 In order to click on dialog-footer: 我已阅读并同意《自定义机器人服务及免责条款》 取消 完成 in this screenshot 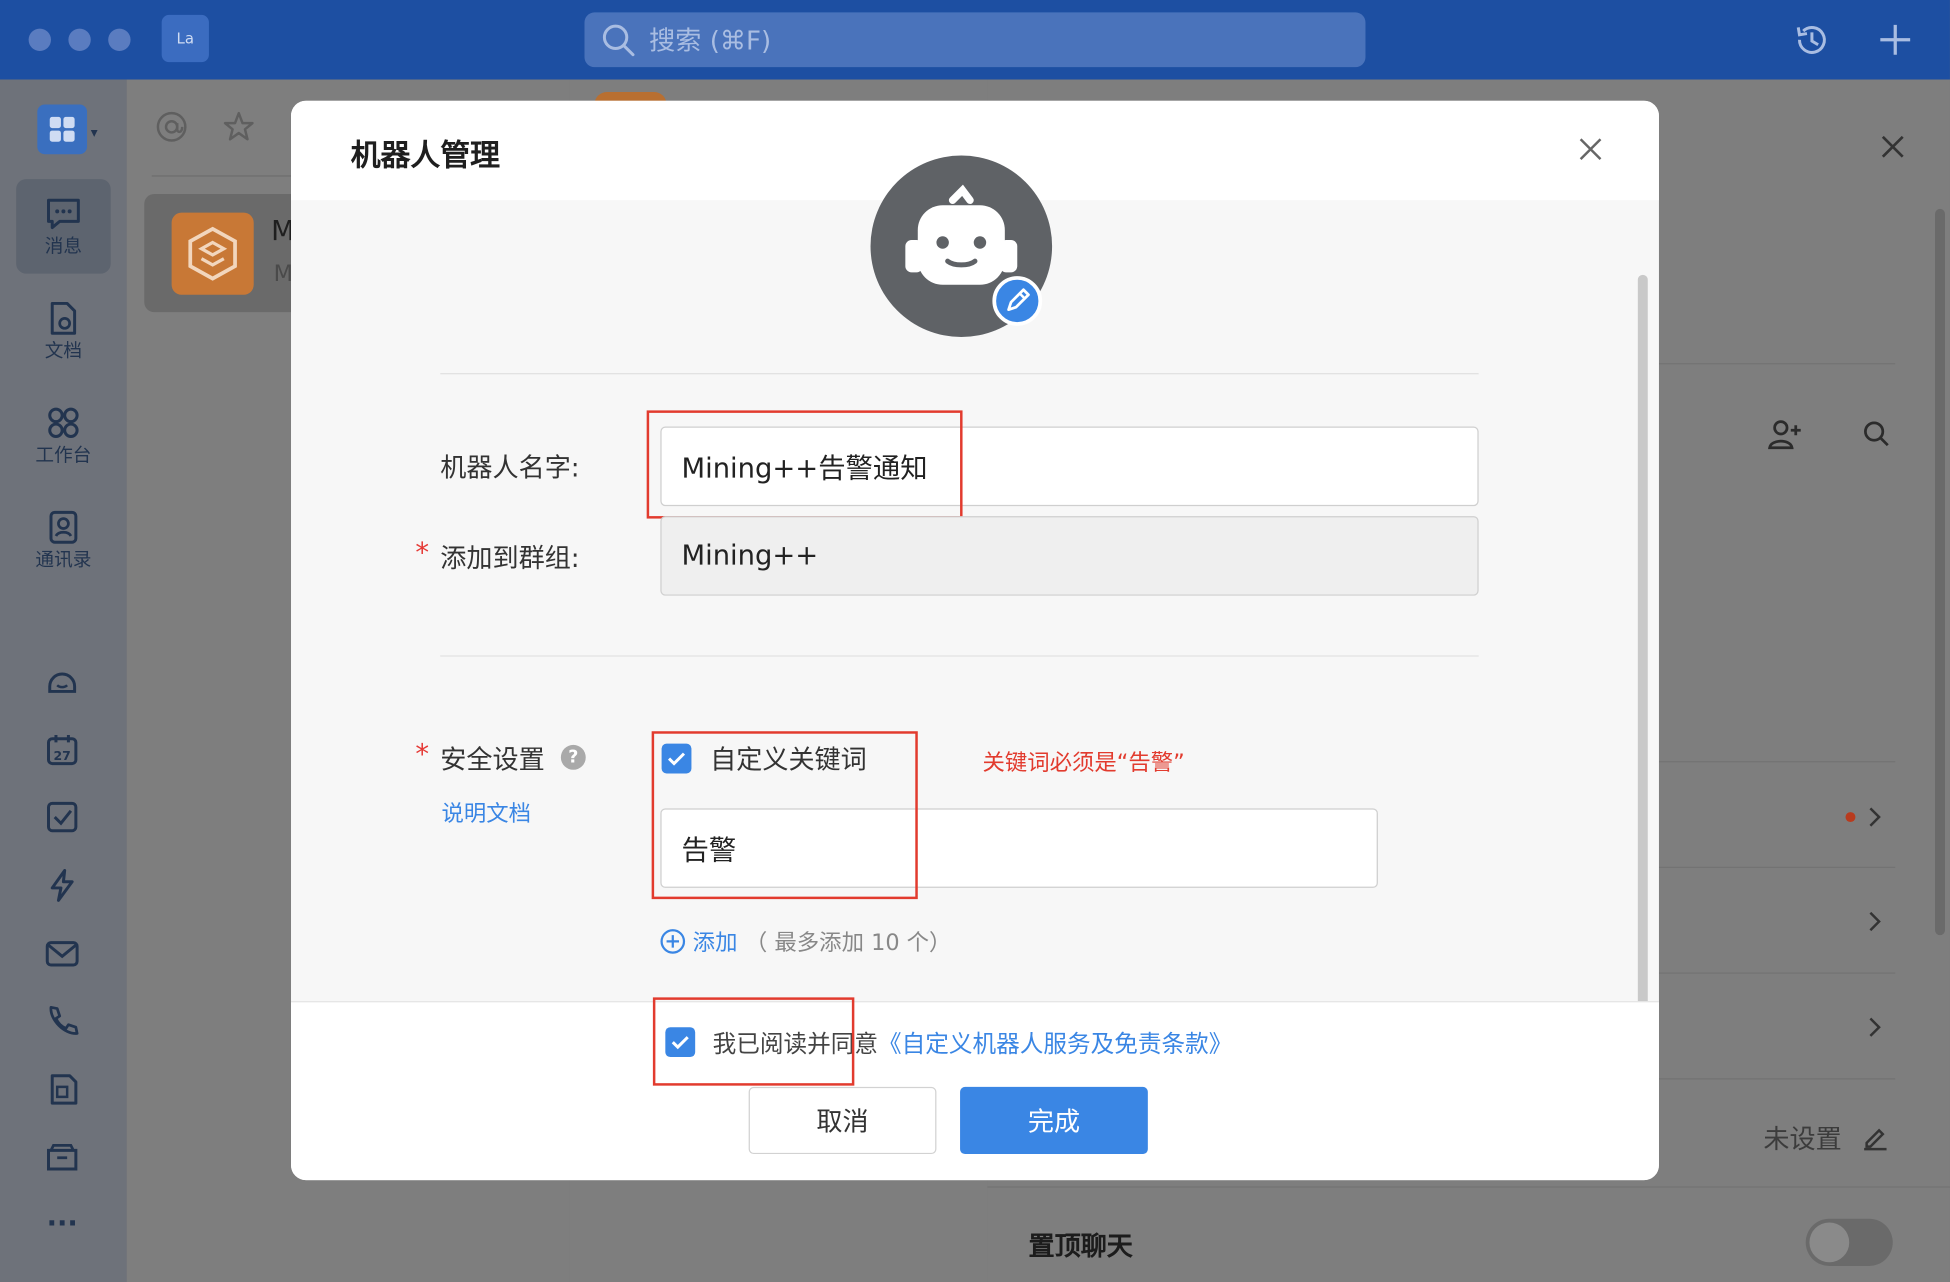, I will do `click(975, 1089)`.